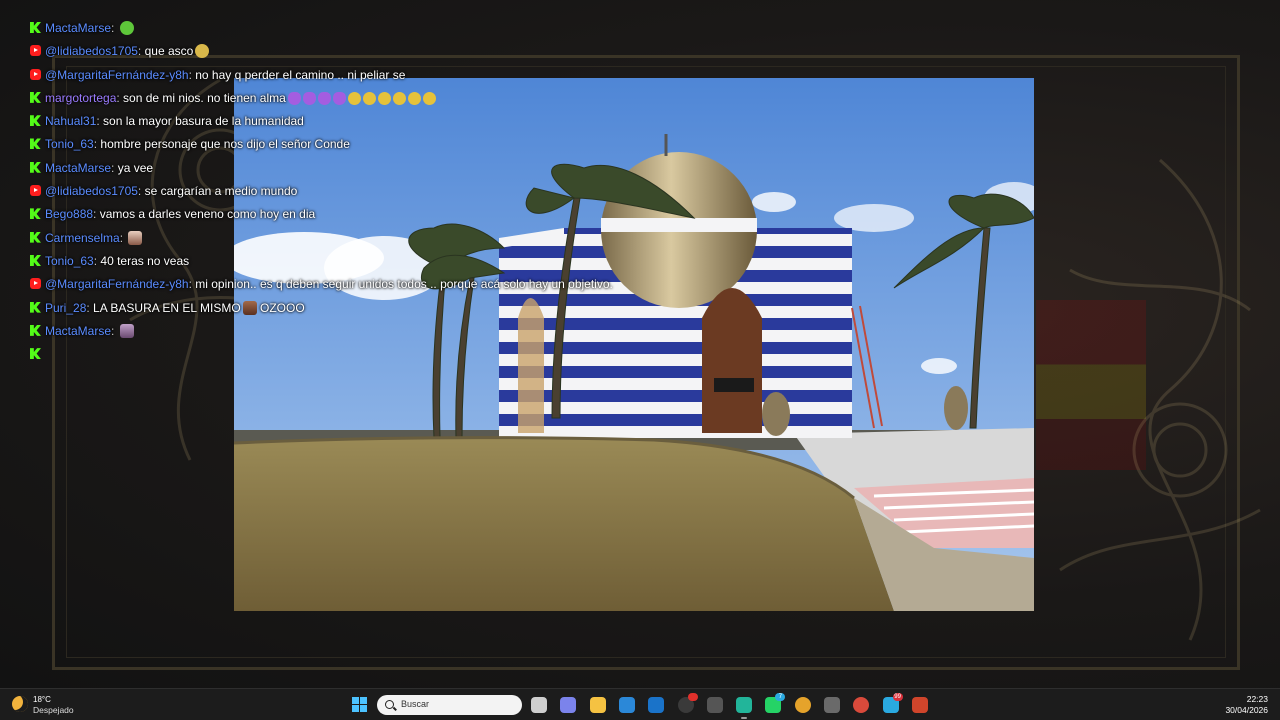 Image resolution: width=1280 pixels, height=720 pixels. Describe the element at coordinates (568, 705) in the screenshot. I see `teams-icon` at that location.